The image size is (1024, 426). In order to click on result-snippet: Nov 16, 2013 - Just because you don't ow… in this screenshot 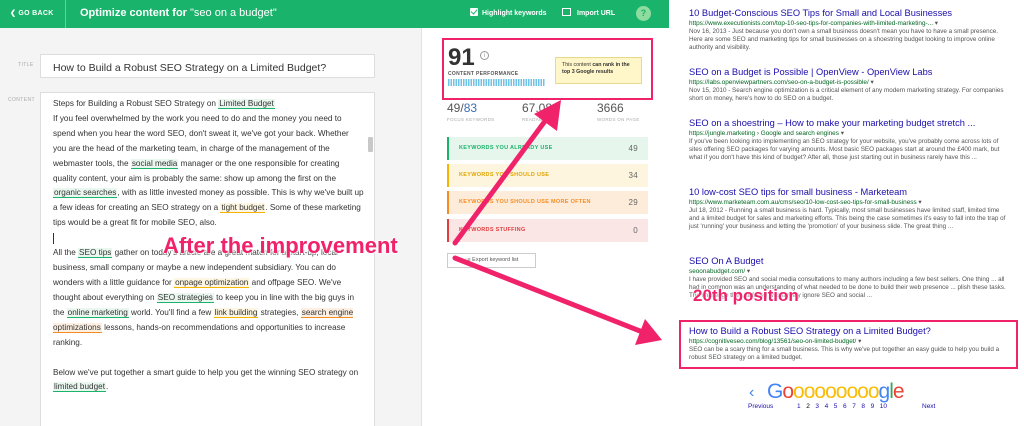, I will do `click(844, 40)`.